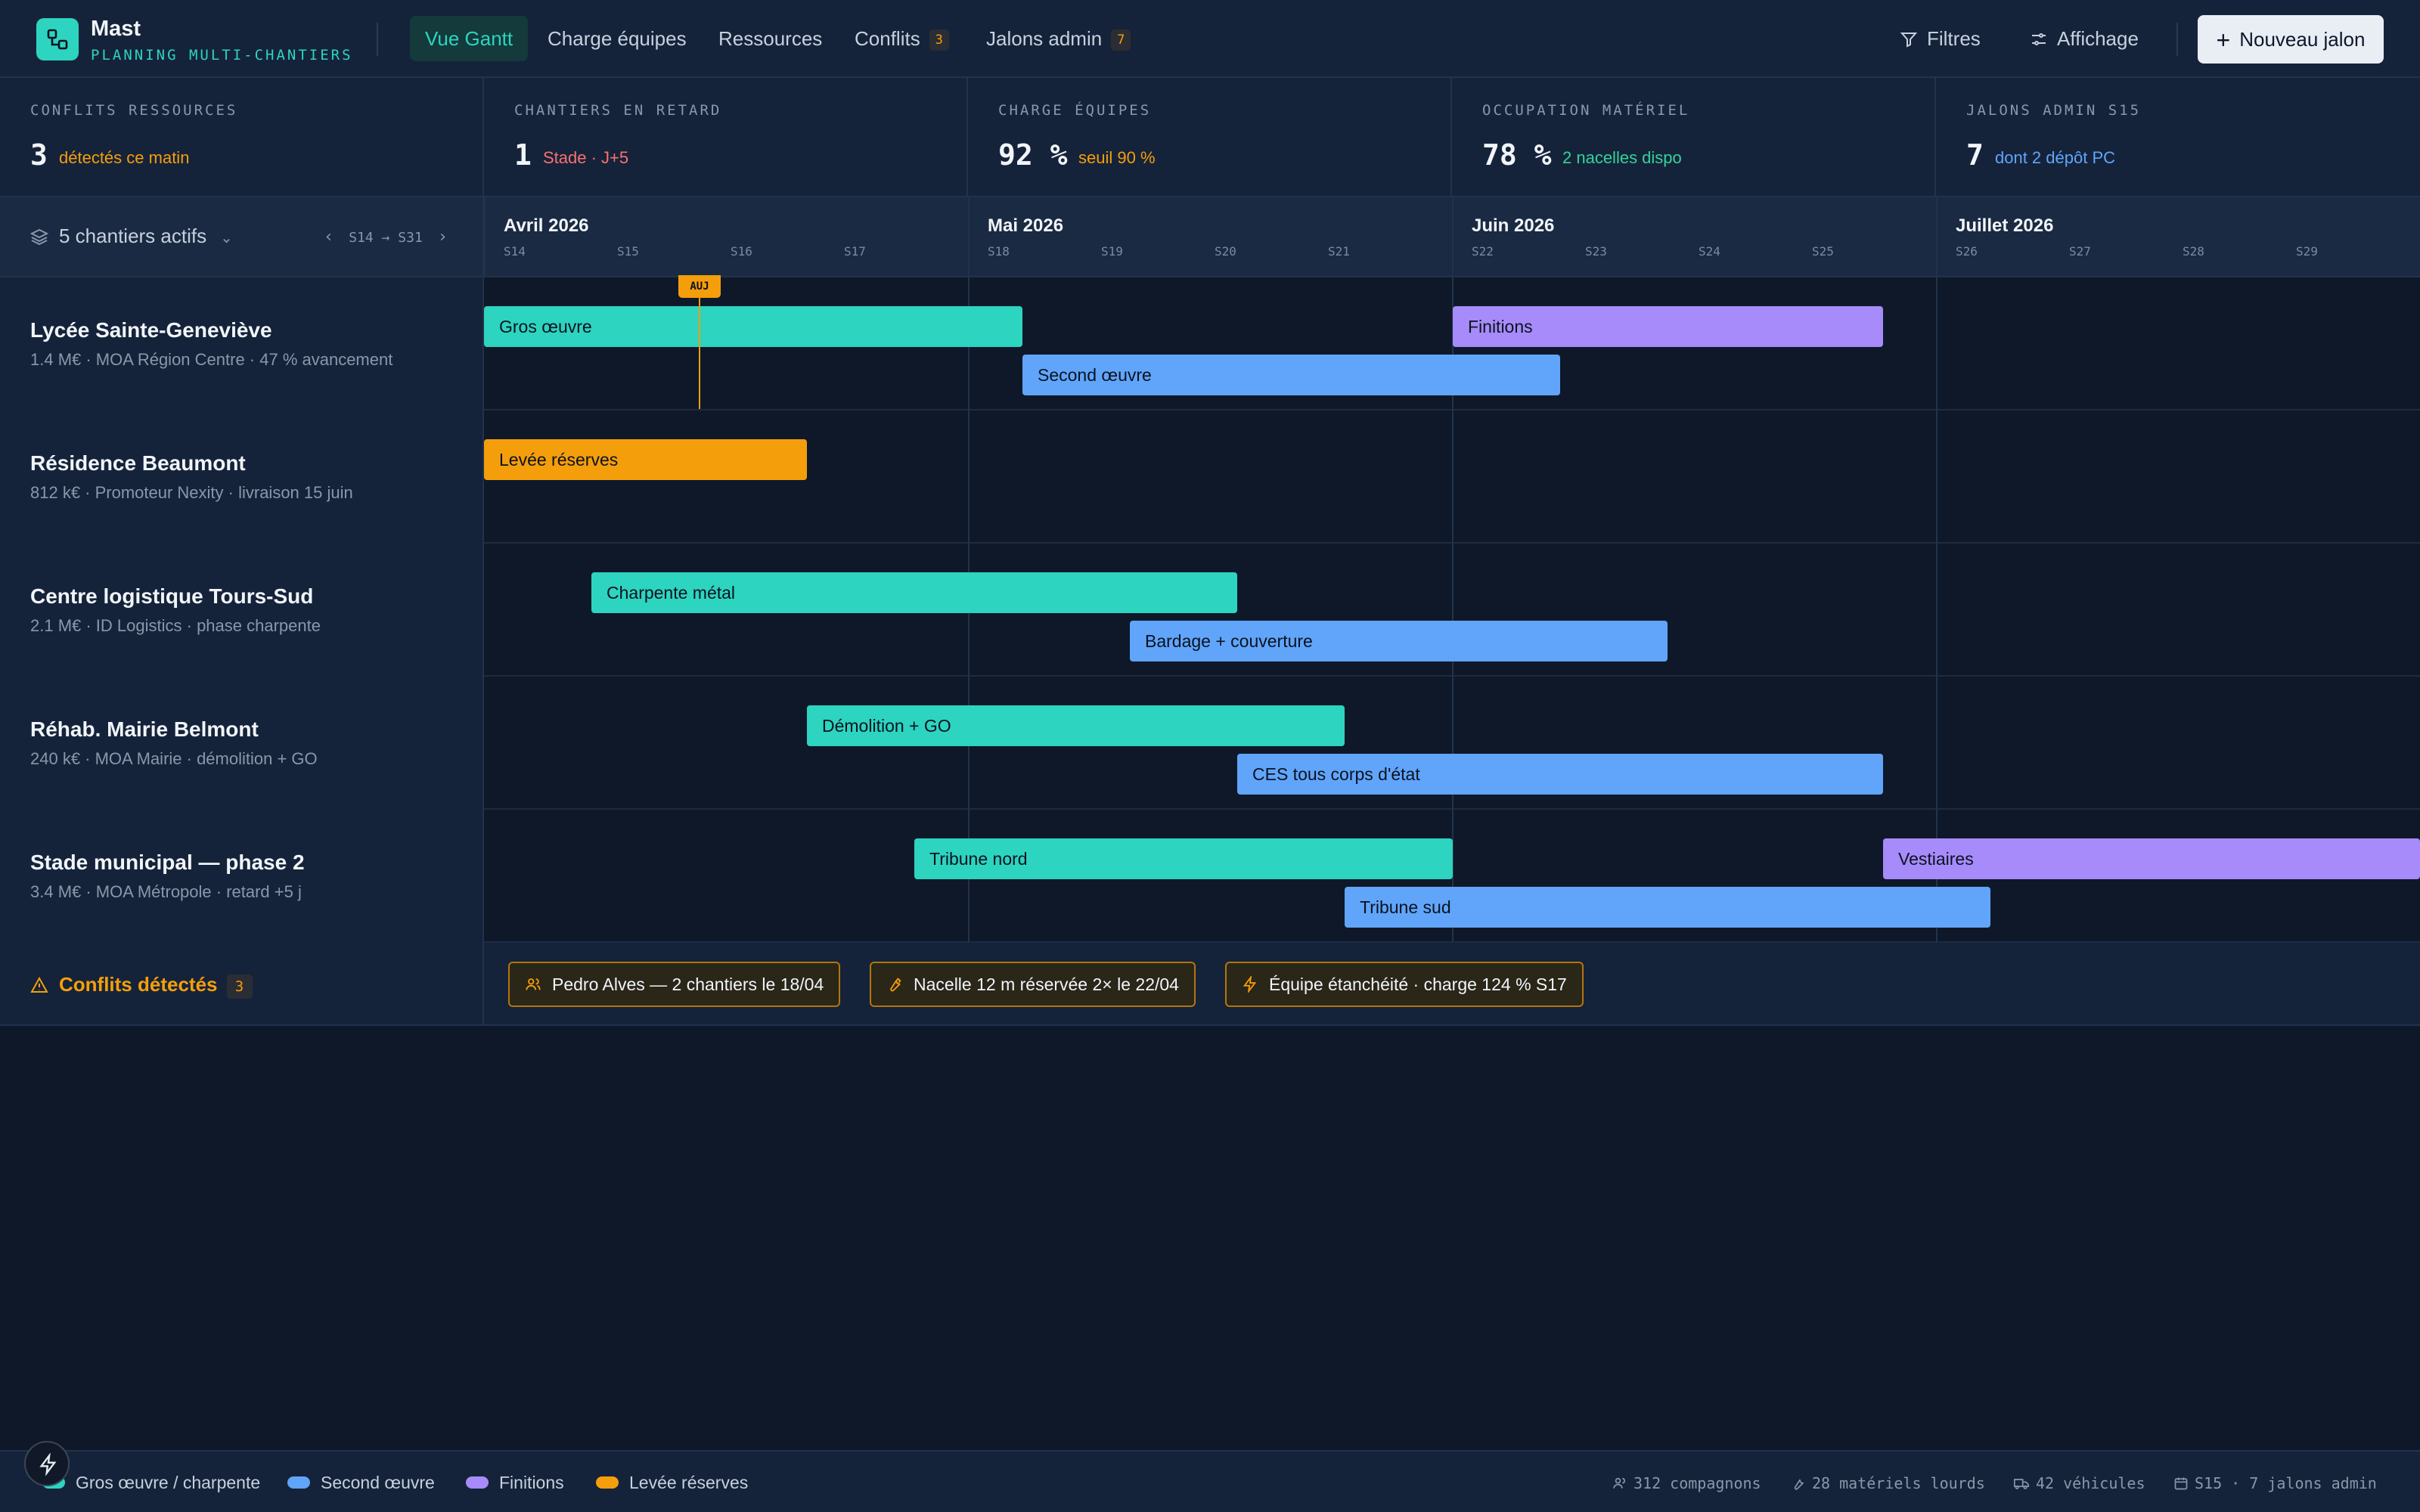 This screenshot has width=2420, height=1512. I want to click on week-range-label: S14 → S31, so click(386, 238).